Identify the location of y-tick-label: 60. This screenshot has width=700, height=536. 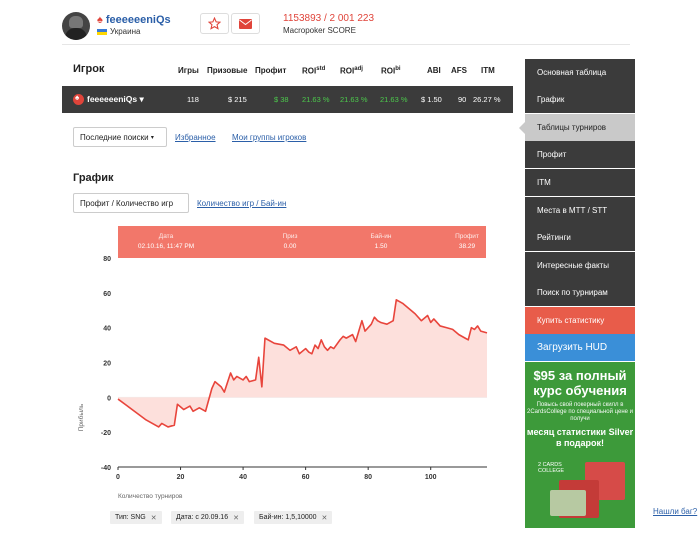
(107, 294).